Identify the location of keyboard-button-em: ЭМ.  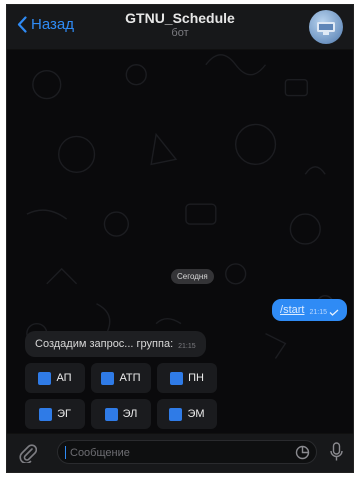
(187, 414).